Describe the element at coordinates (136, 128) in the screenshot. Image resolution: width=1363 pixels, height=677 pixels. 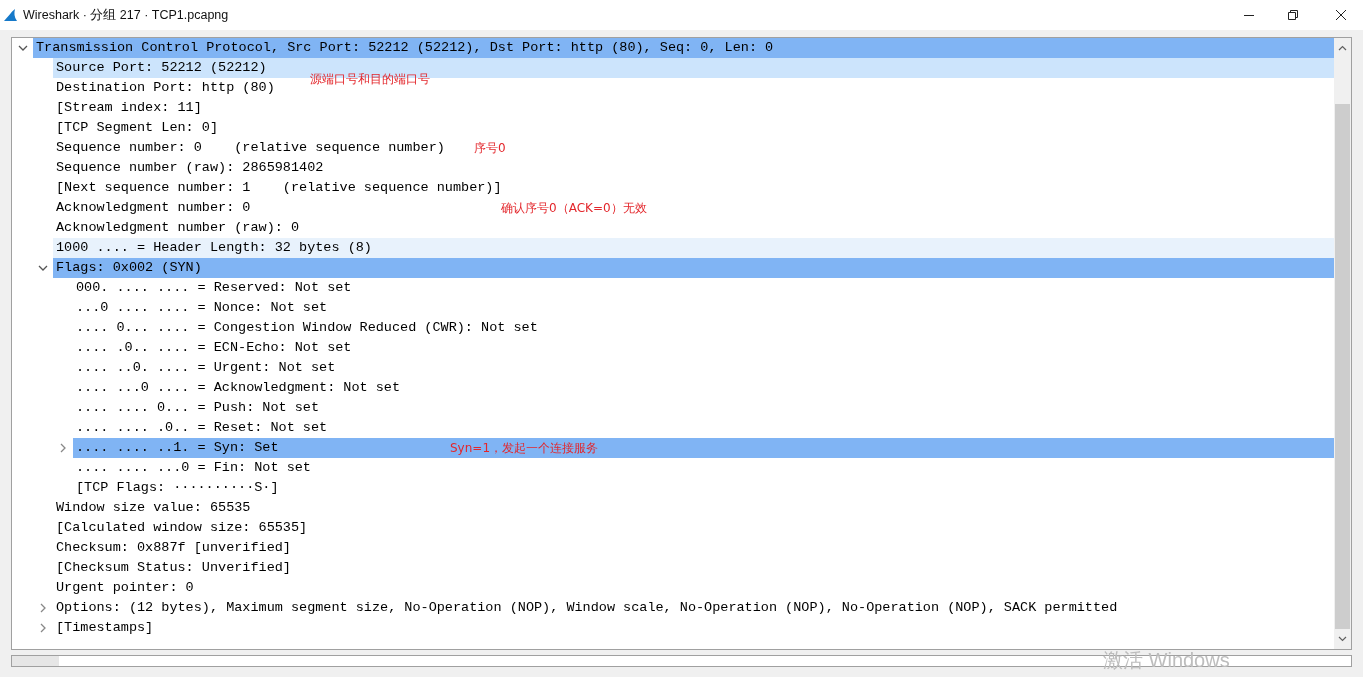
I see `tree-row: [TCP Segment Len: 0]` at that location.